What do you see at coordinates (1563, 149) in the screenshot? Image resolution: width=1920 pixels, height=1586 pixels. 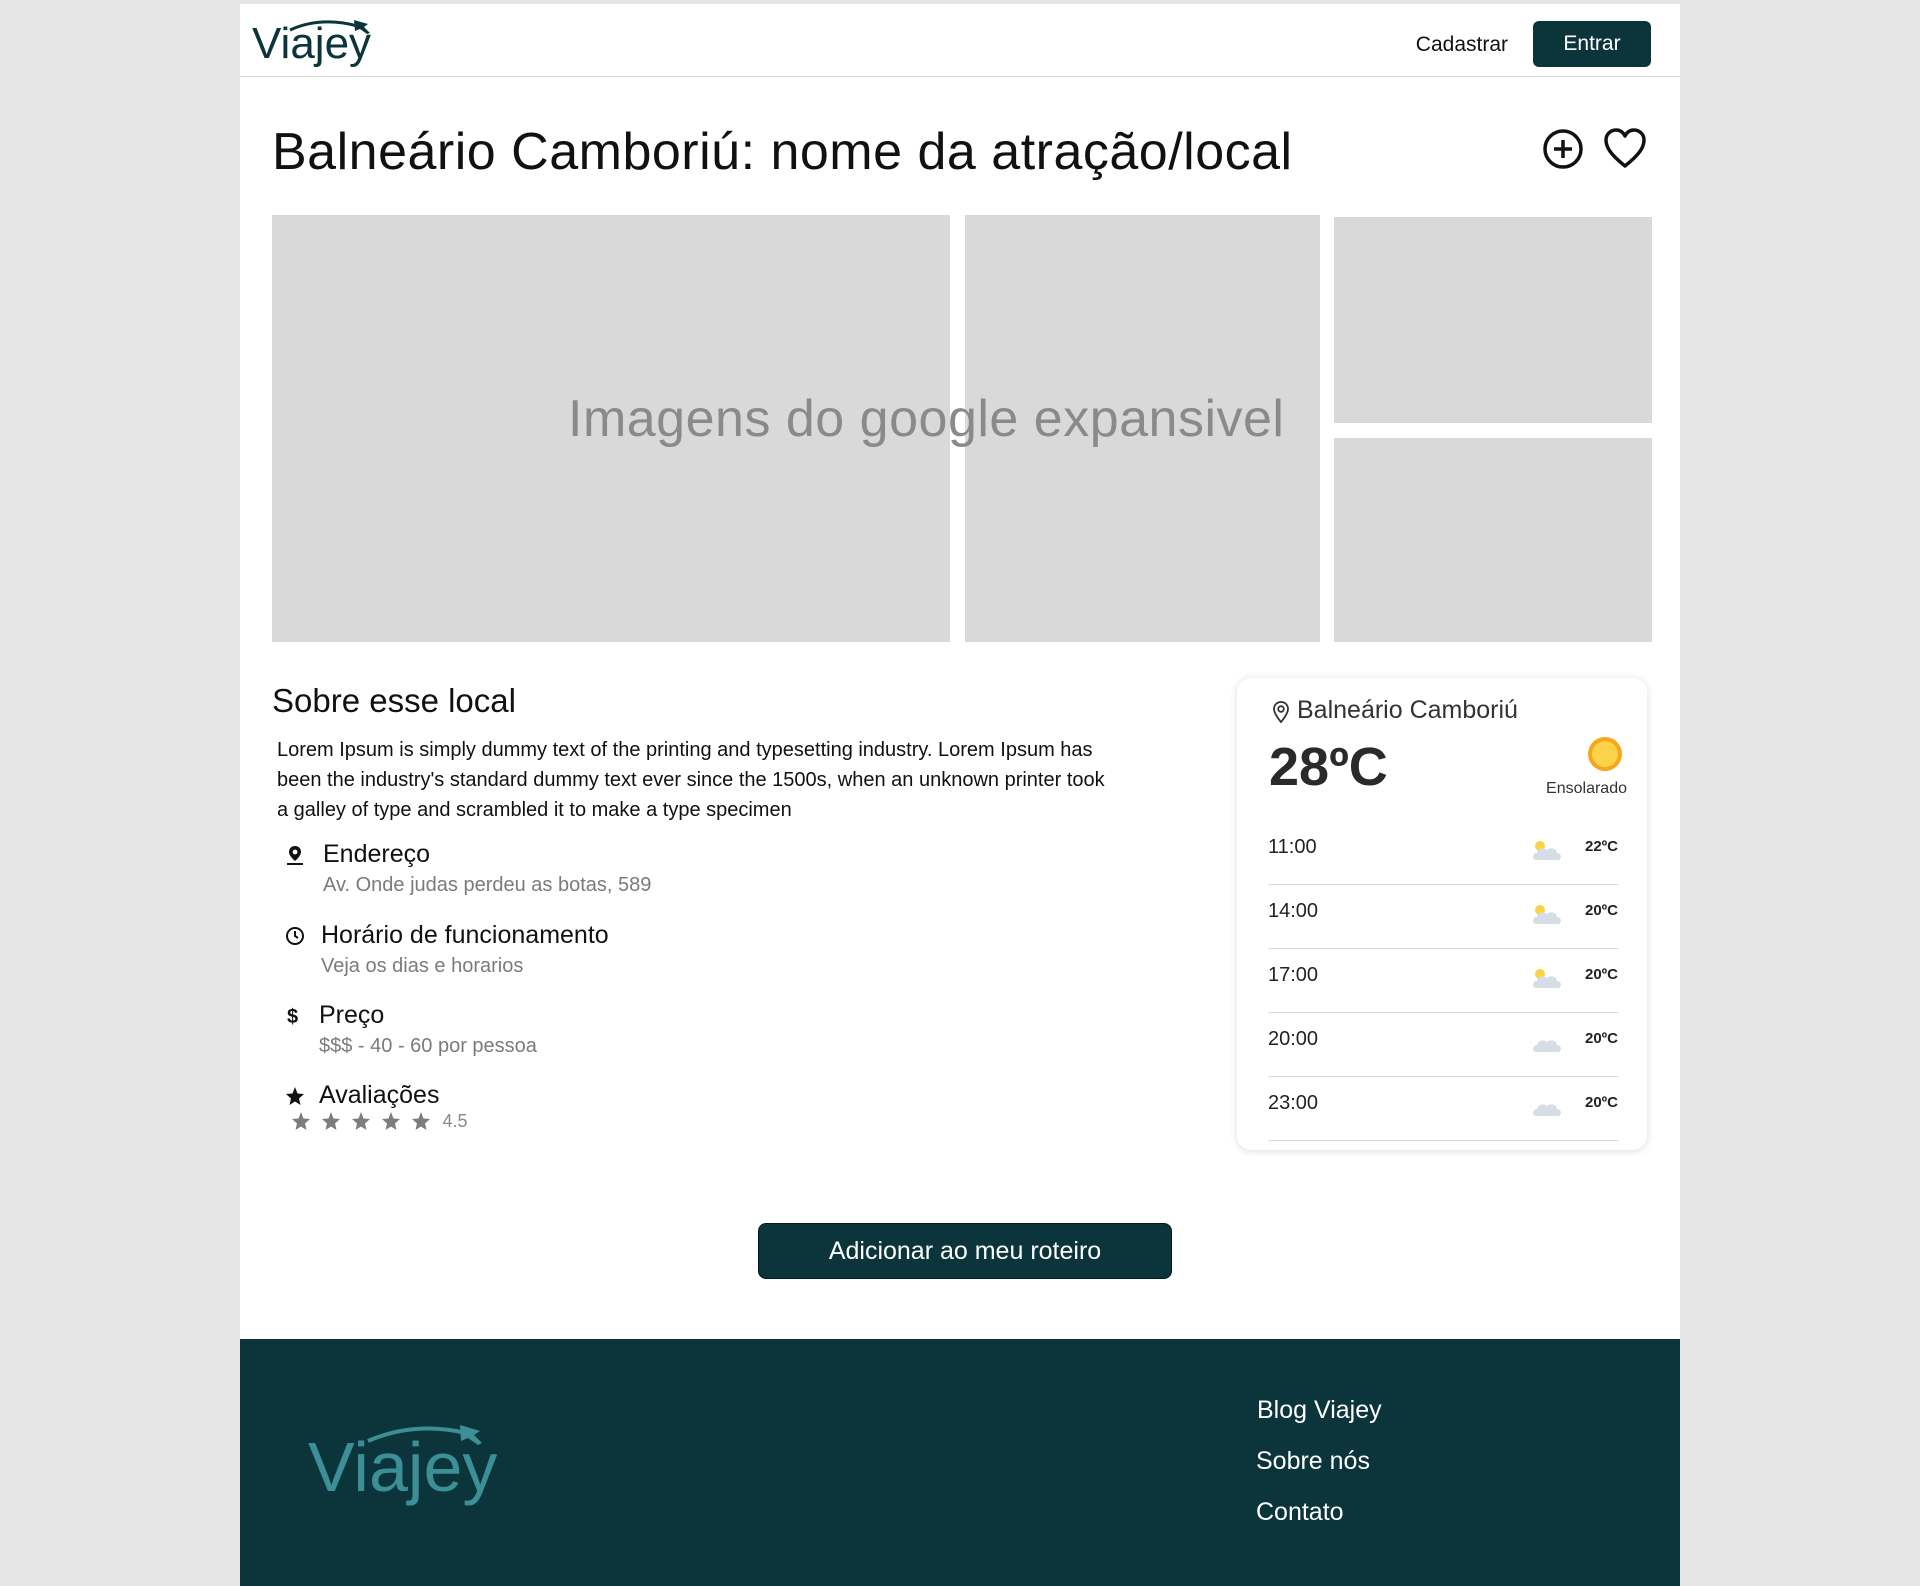 I see `add-circle-icon` at bounding box center [1563, 149].